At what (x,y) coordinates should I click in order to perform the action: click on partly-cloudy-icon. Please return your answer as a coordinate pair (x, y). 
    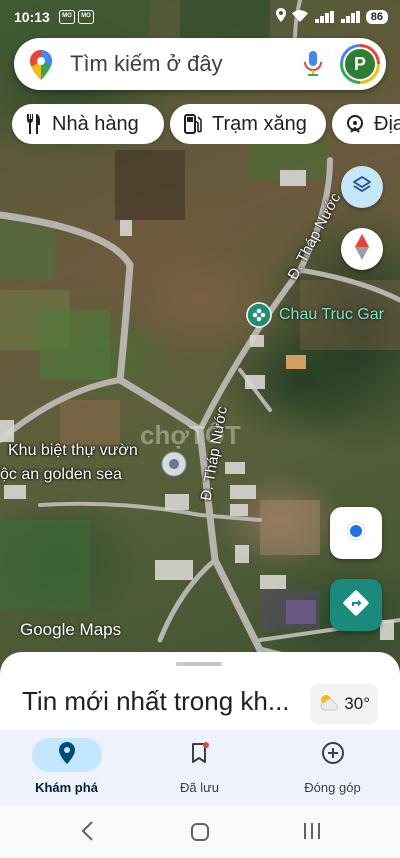
    Looking at the image, I should click on (329, 704).